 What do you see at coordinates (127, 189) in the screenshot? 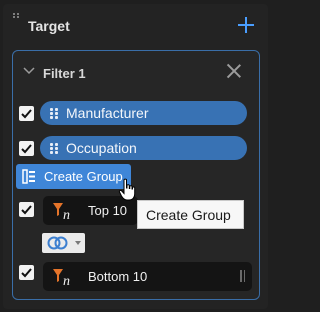
I see `hand-pointer-icon` at bounding box center [127, 189].